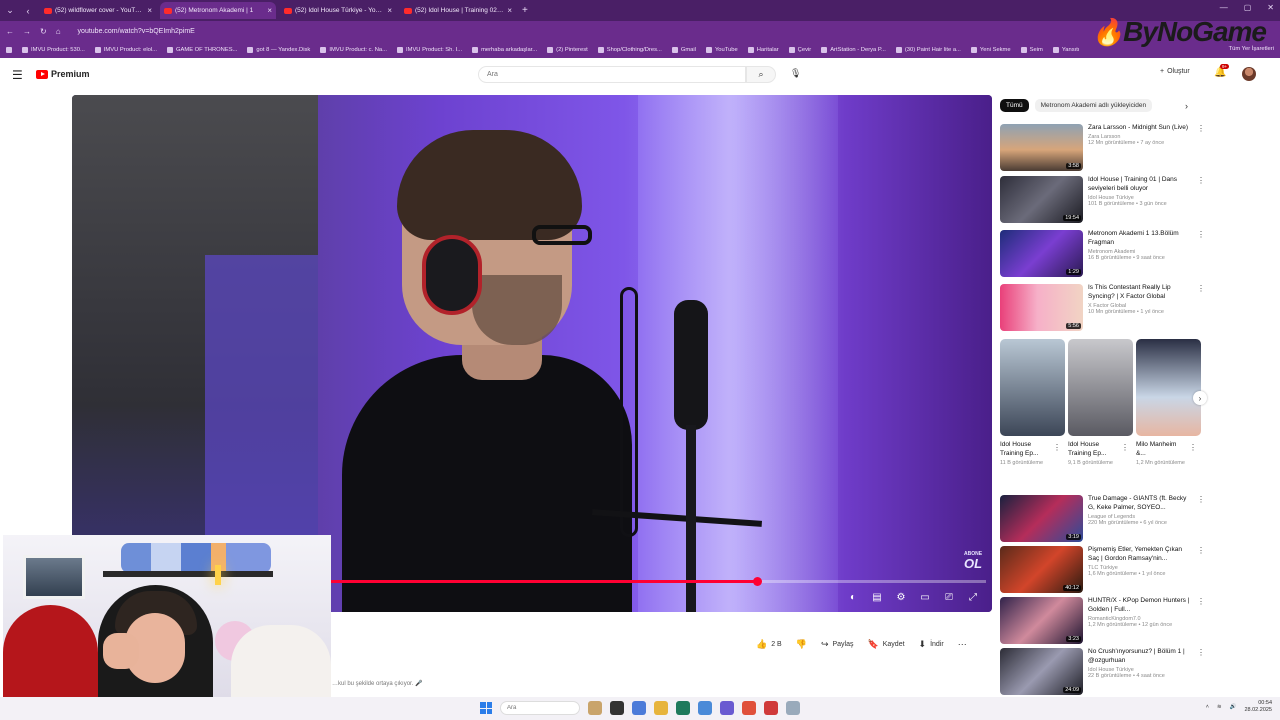 The height and width of the screenshot is (720, 1280). What do you see at coordinates (1041, 307) in the screenshot?
I see `video-thumbnail: 5:56` at bounding box center [1041, 307].